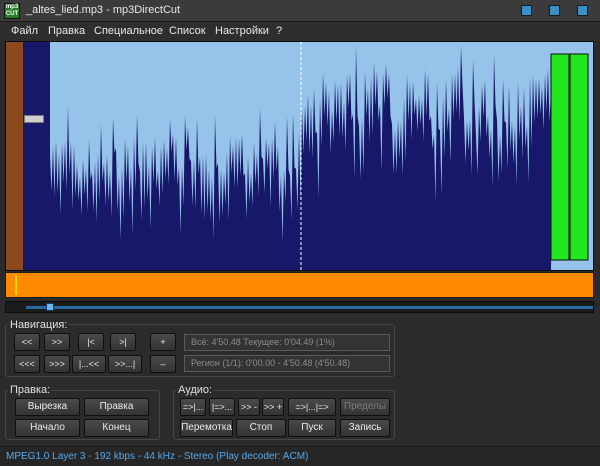  Describe the element at coordinates (47, 428) in the screenshot. I see `set-start-button: Начало` at that location.